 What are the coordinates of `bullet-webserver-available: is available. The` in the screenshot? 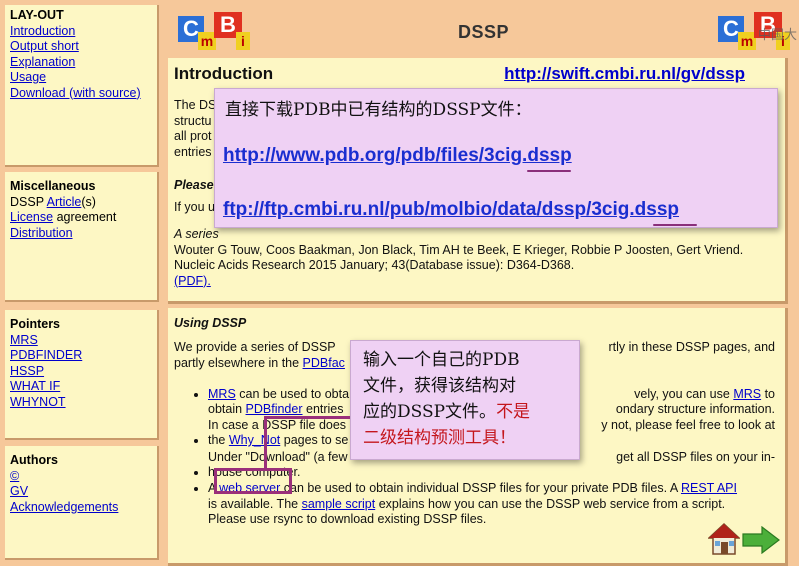 It's located at (255, 503).